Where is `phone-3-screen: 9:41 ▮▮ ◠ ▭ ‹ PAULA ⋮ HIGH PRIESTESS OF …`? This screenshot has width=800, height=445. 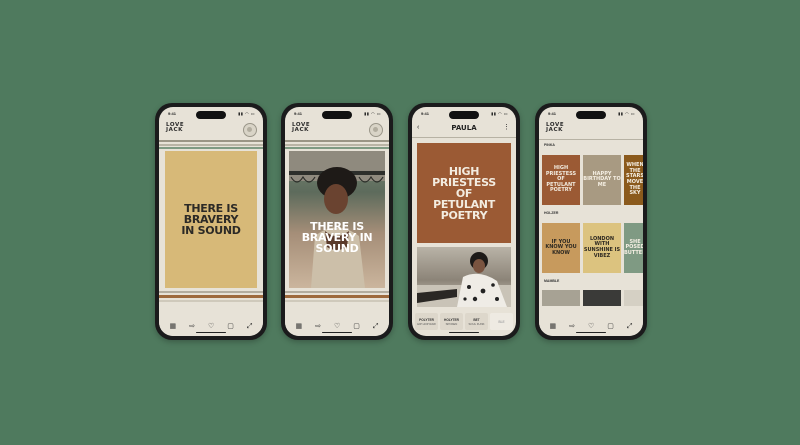
phone-3-screen: 9:41 ▮▮ ◠ ▭ ‹ PAULA ⋮ HIGH PRIESTESS OF … is located at coordinates (464, 221).